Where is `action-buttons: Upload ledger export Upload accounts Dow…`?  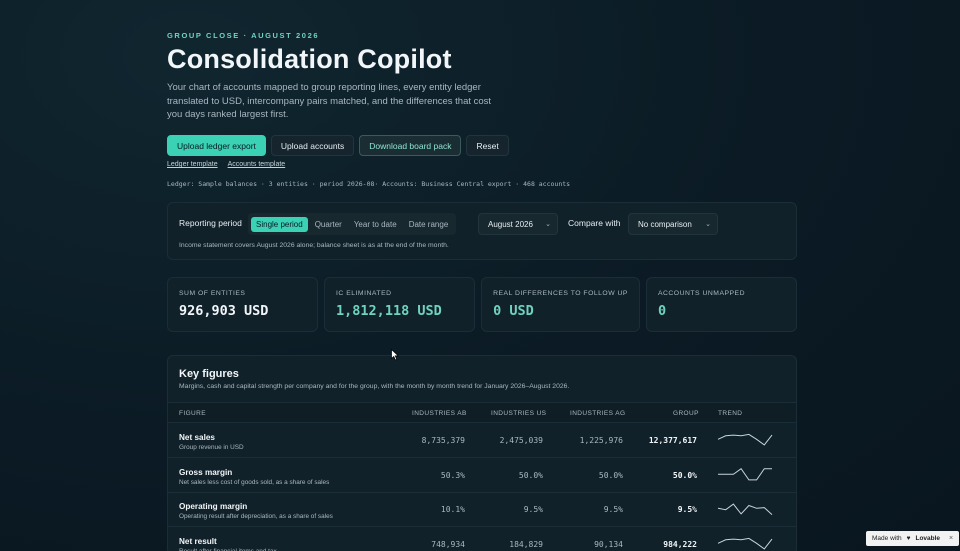 action-buttons: Upload ledger export Upload accounts Dow… is located at coordinates (338, 145).